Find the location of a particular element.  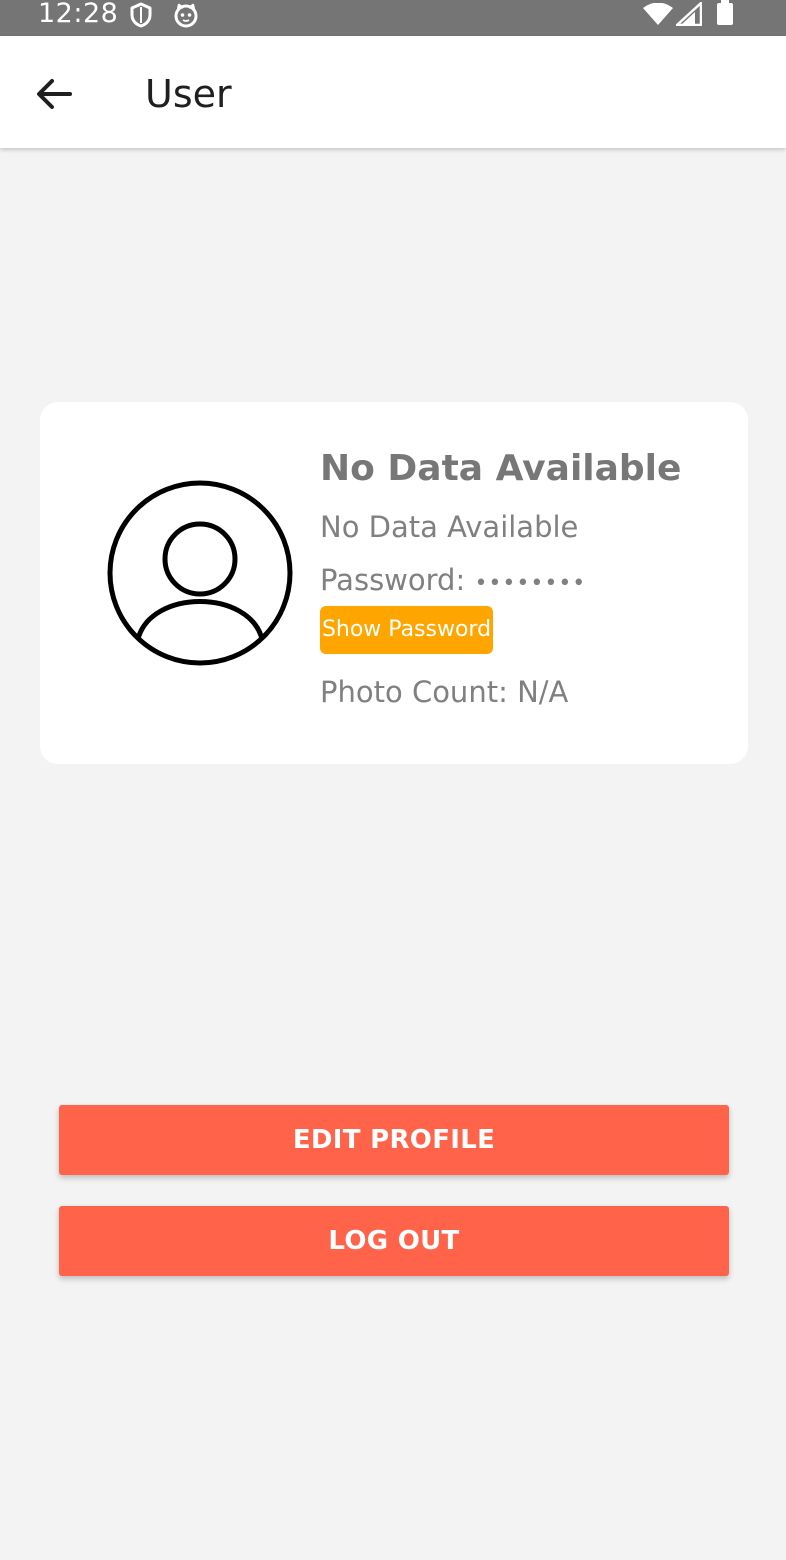

show-password-button: Show Password is located at coordinates (406, 630).